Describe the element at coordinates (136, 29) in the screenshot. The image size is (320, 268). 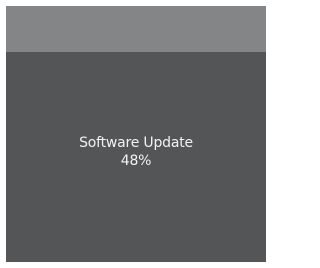
I see `top-bar` at that location.